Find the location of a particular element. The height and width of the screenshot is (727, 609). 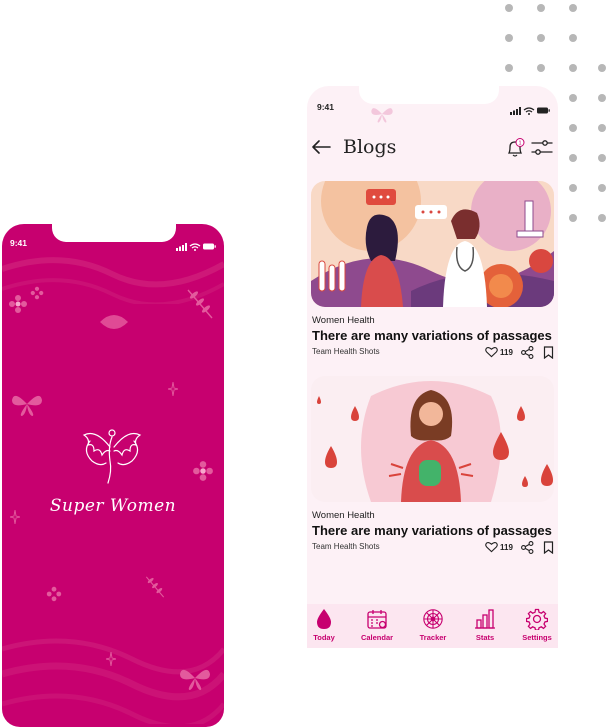

calendar-icon is located at coordinates (377, 619).